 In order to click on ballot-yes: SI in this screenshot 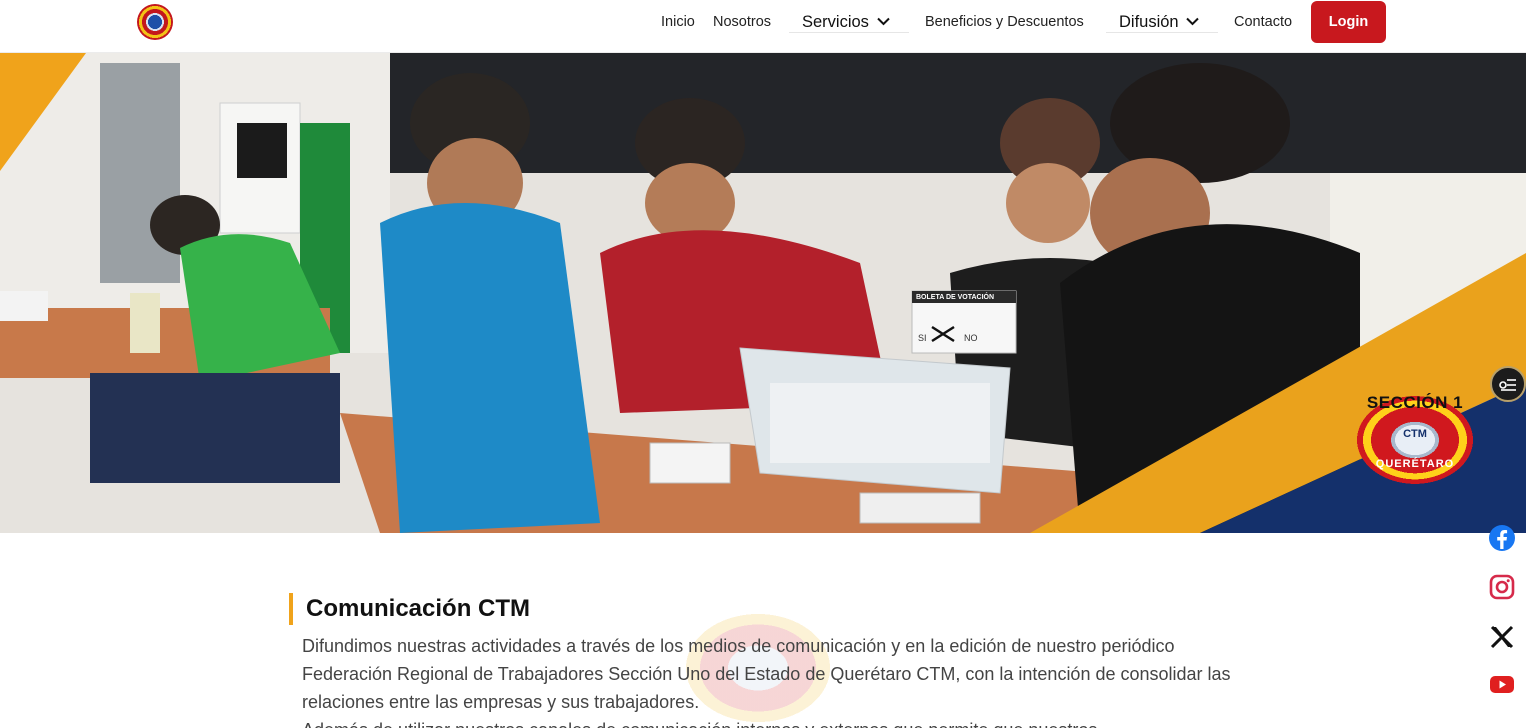, I will do `click(922, 338)`.